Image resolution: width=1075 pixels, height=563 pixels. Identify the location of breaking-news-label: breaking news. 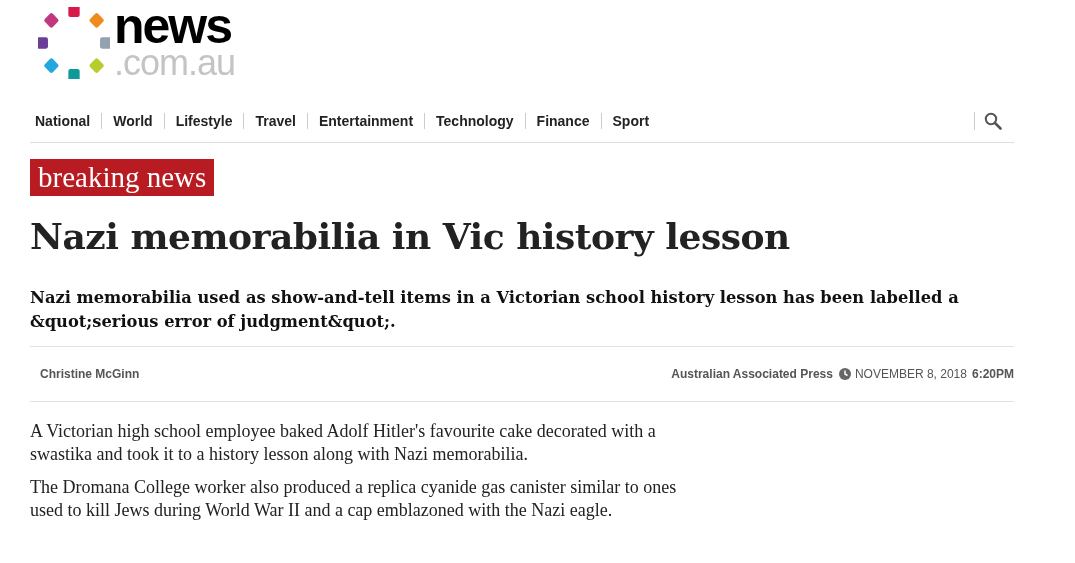
(122, 177).